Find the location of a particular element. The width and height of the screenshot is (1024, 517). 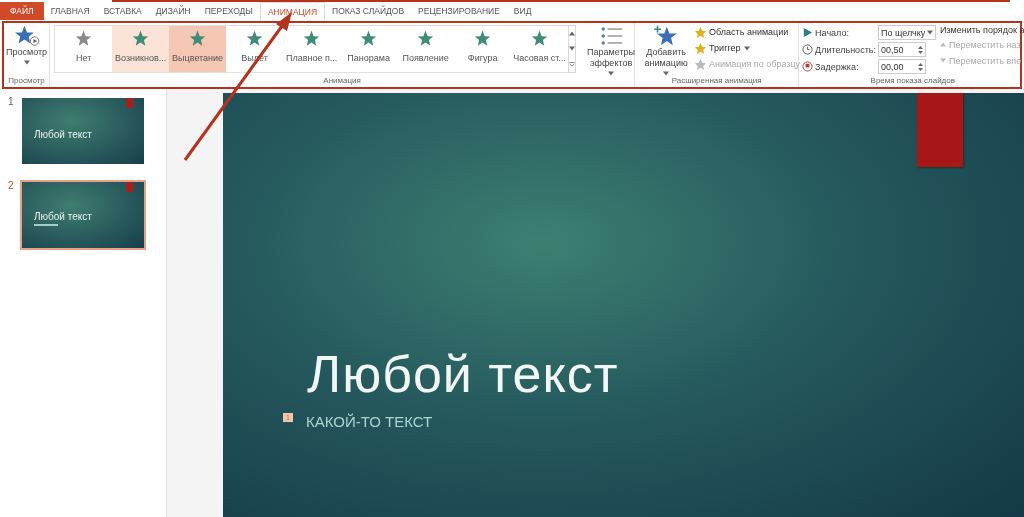

play-icon is located at coordinates (808, 32).